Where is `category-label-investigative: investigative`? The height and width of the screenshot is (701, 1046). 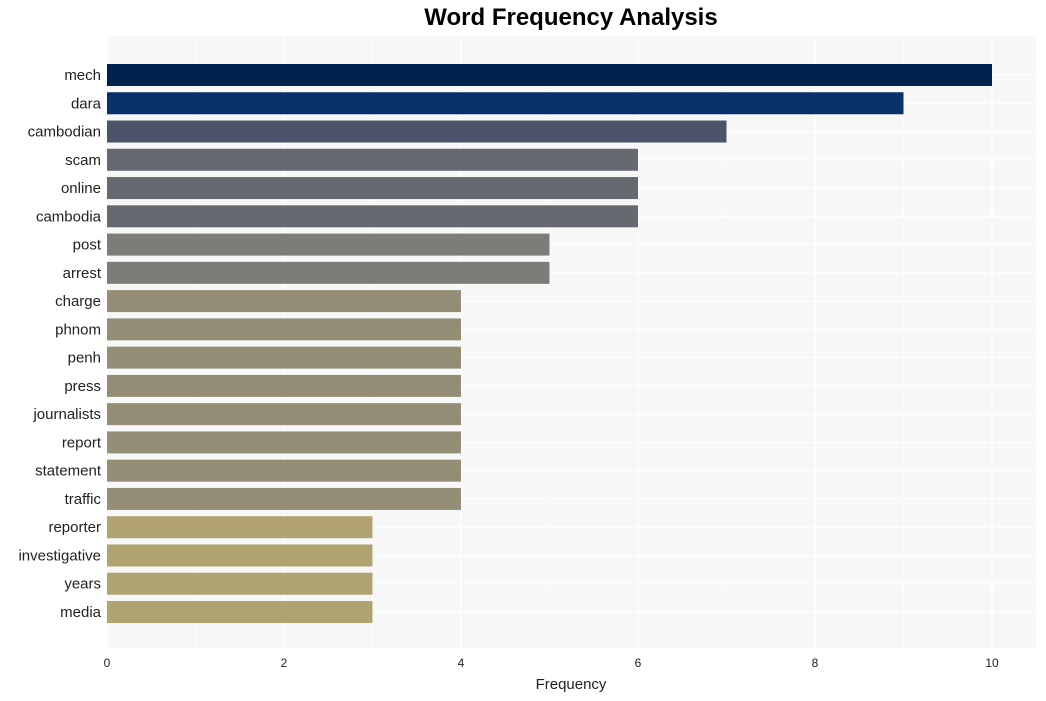 category-label-investigative: investigative is located at coordinates (59, 555).